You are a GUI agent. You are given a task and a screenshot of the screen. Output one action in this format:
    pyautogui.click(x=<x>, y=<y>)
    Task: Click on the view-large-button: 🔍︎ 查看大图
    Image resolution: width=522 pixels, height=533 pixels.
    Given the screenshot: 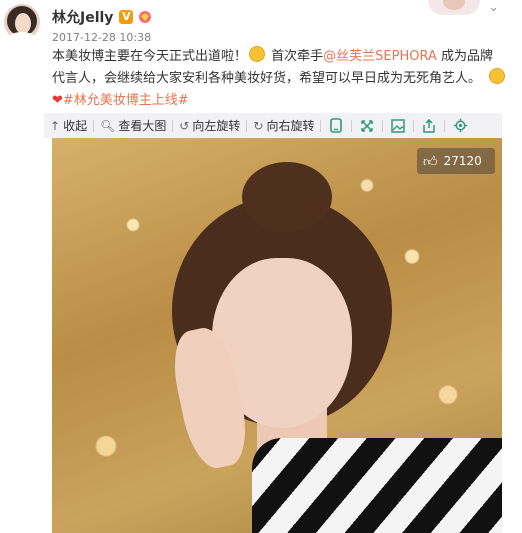 What is the action you would take?
    pyautogui.click(x=133, y=125)
    